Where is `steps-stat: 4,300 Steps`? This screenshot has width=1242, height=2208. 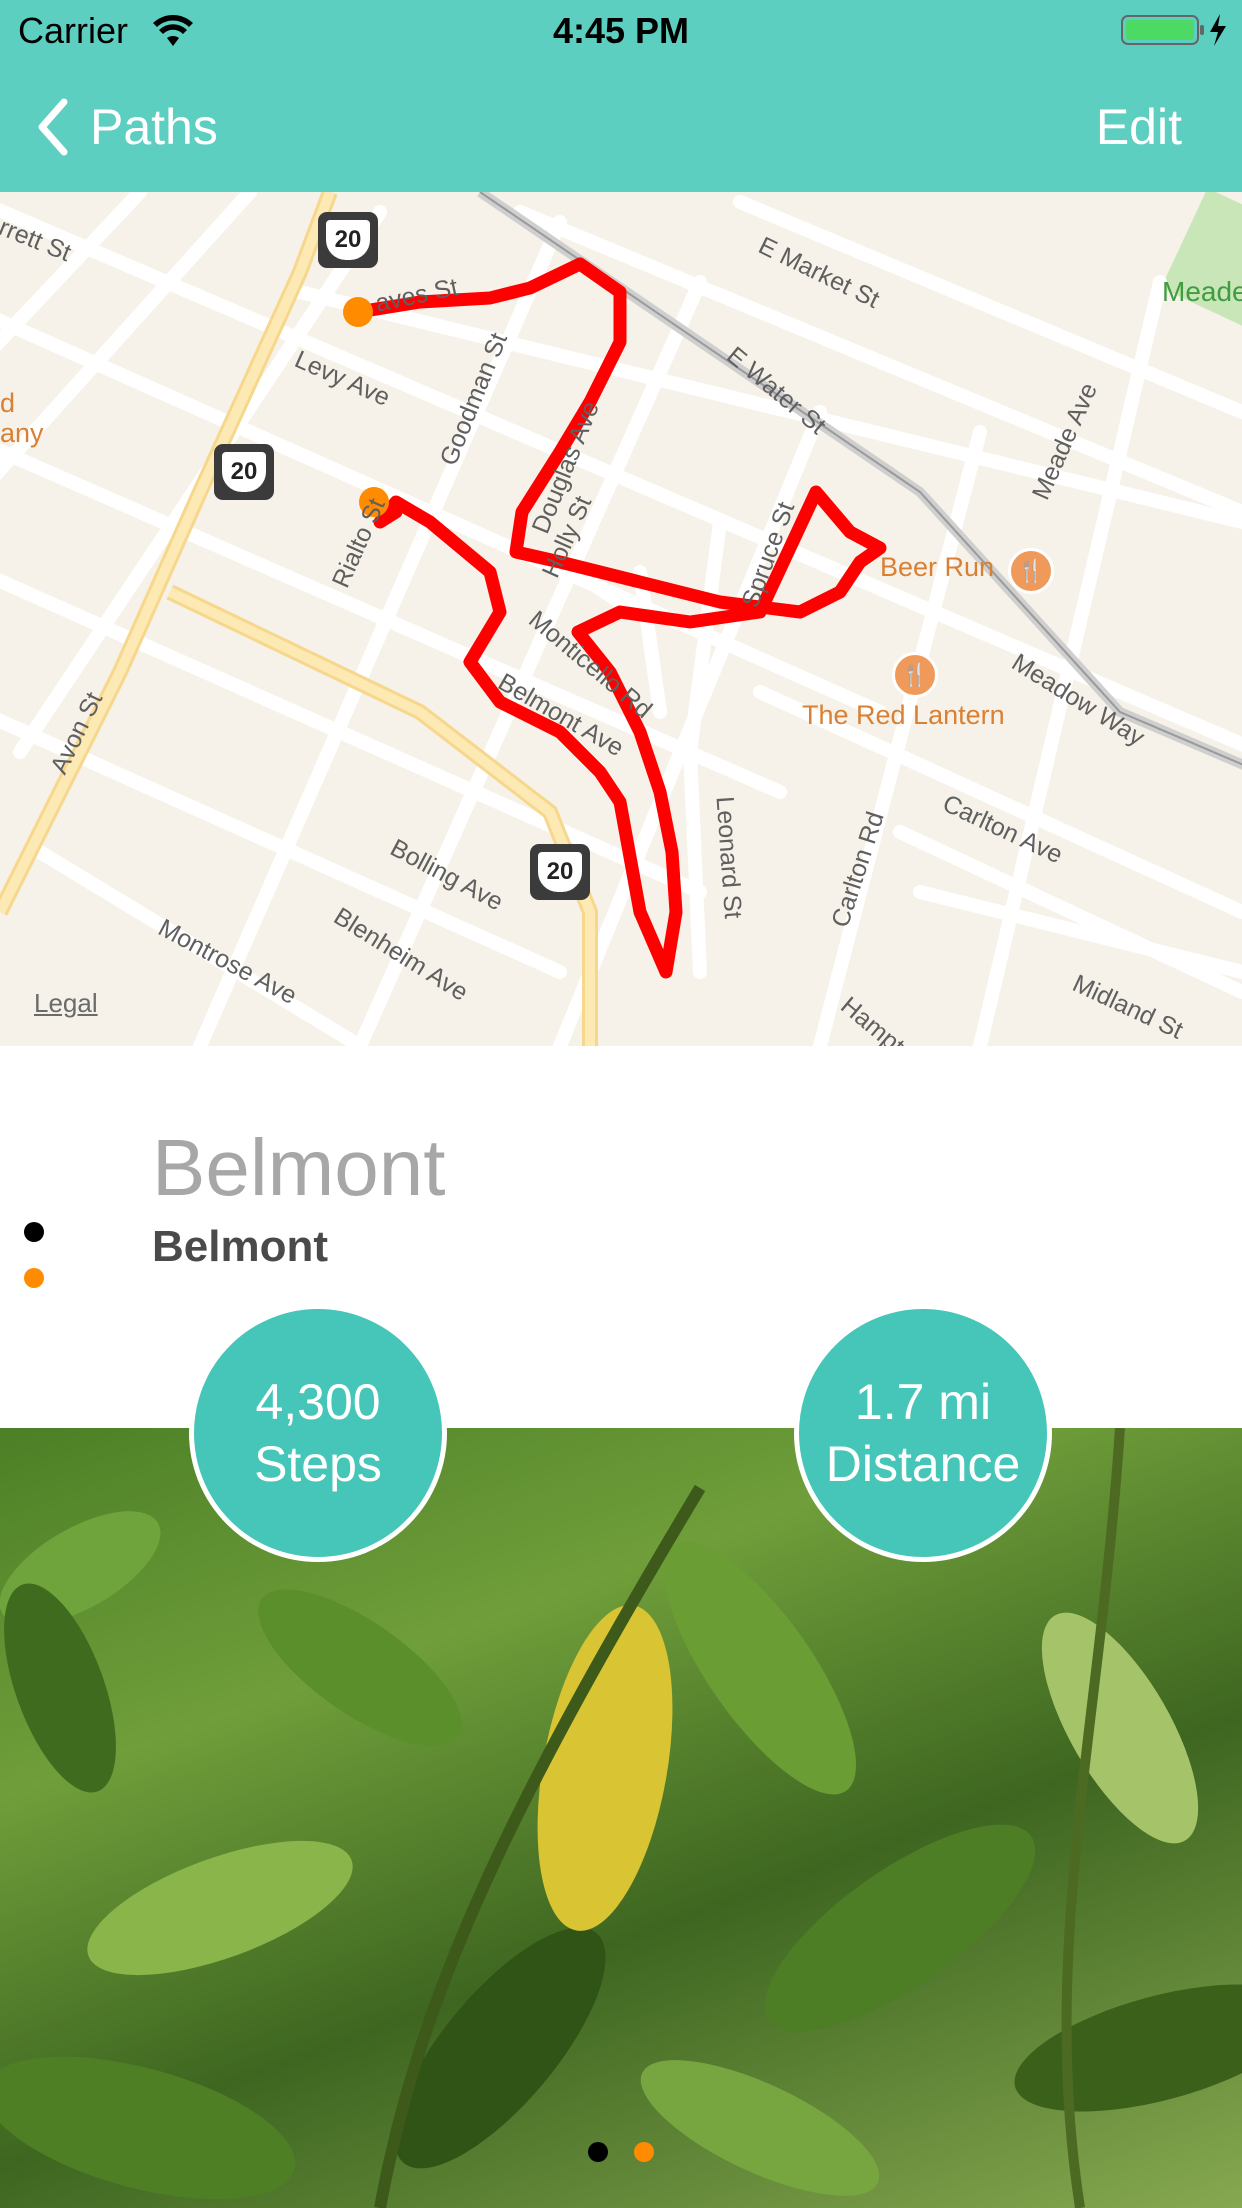
steps-stat: 4,300 Steps is located at coordinates (318, 1433).